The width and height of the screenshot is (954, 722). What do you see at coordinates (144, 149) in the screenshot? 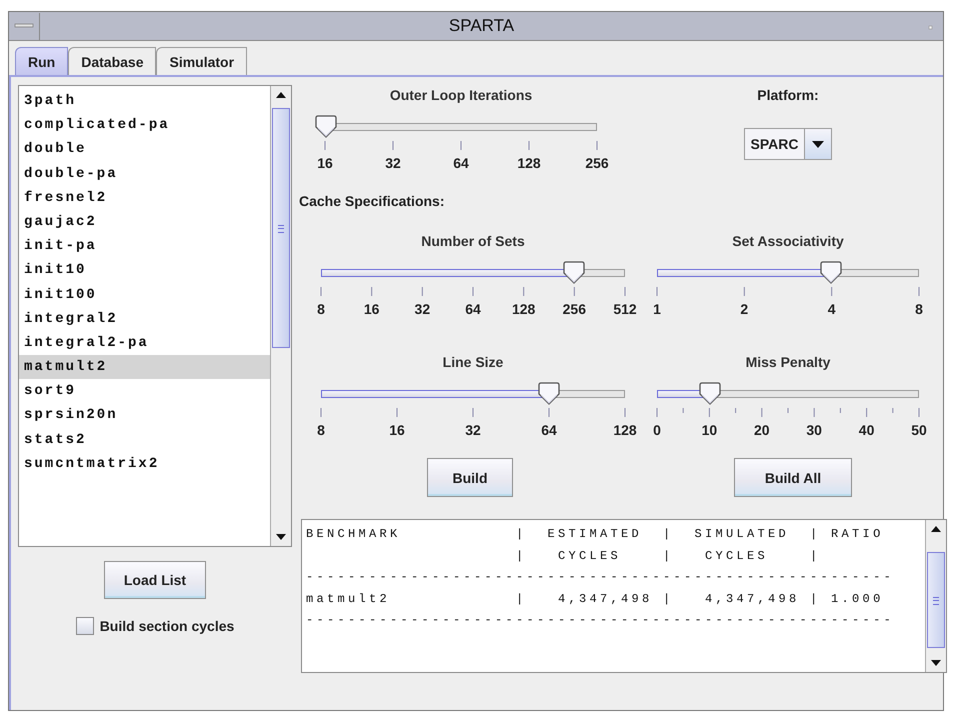
I see `list-item: double` at bounding box center [144, 149].